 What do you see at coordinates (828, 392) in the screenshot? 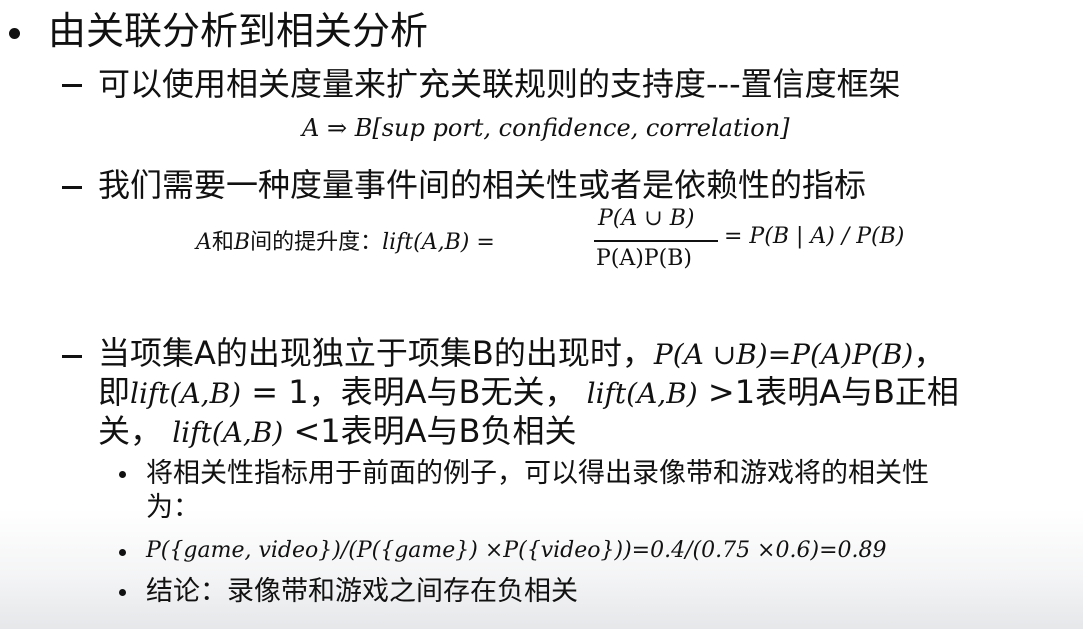
I see `point-3-line-2-c: >1表明A与B正相` at bounding box center [828, 392].